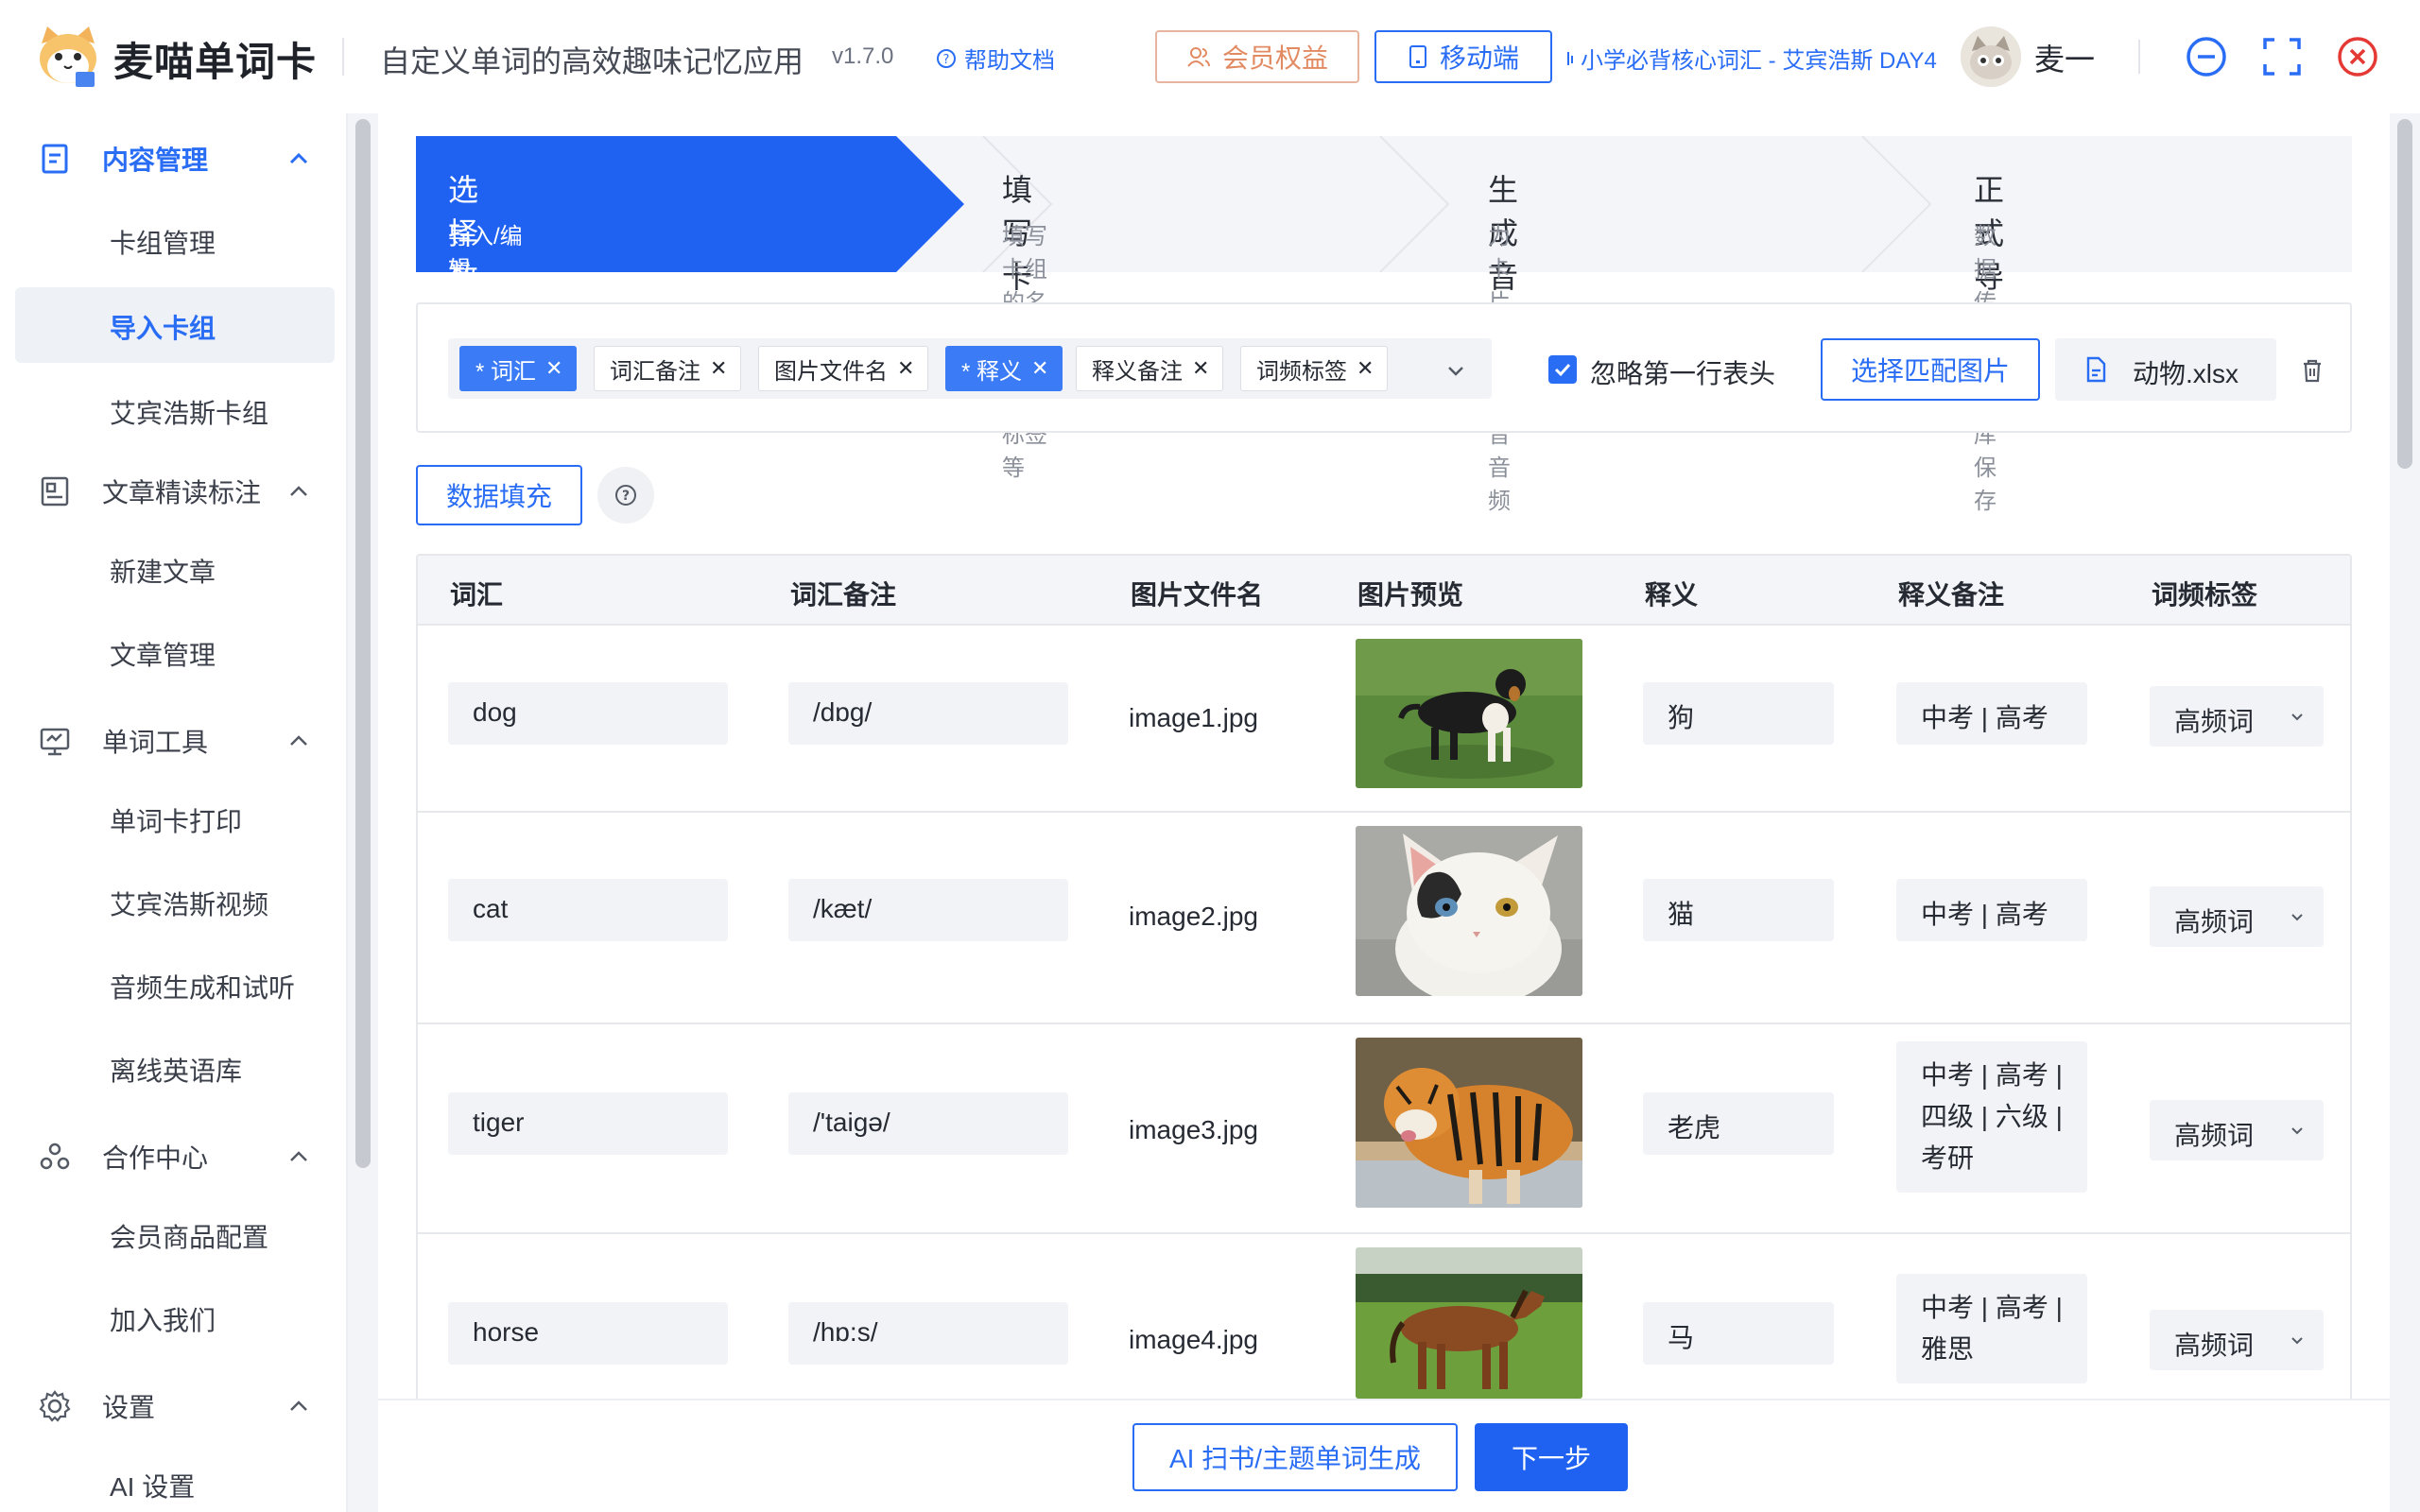 This screenshot has height=1512, width=2420. What do you see at coordinates (55, 1406) in the screenshot?
I see `gear-icon` at bounding box center [55, 1406].